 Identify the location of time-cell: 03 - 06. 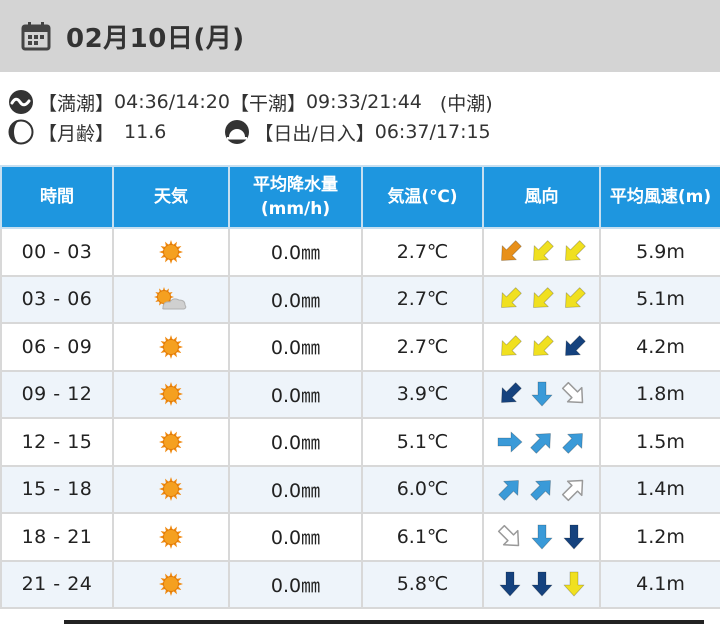
(57, 299).